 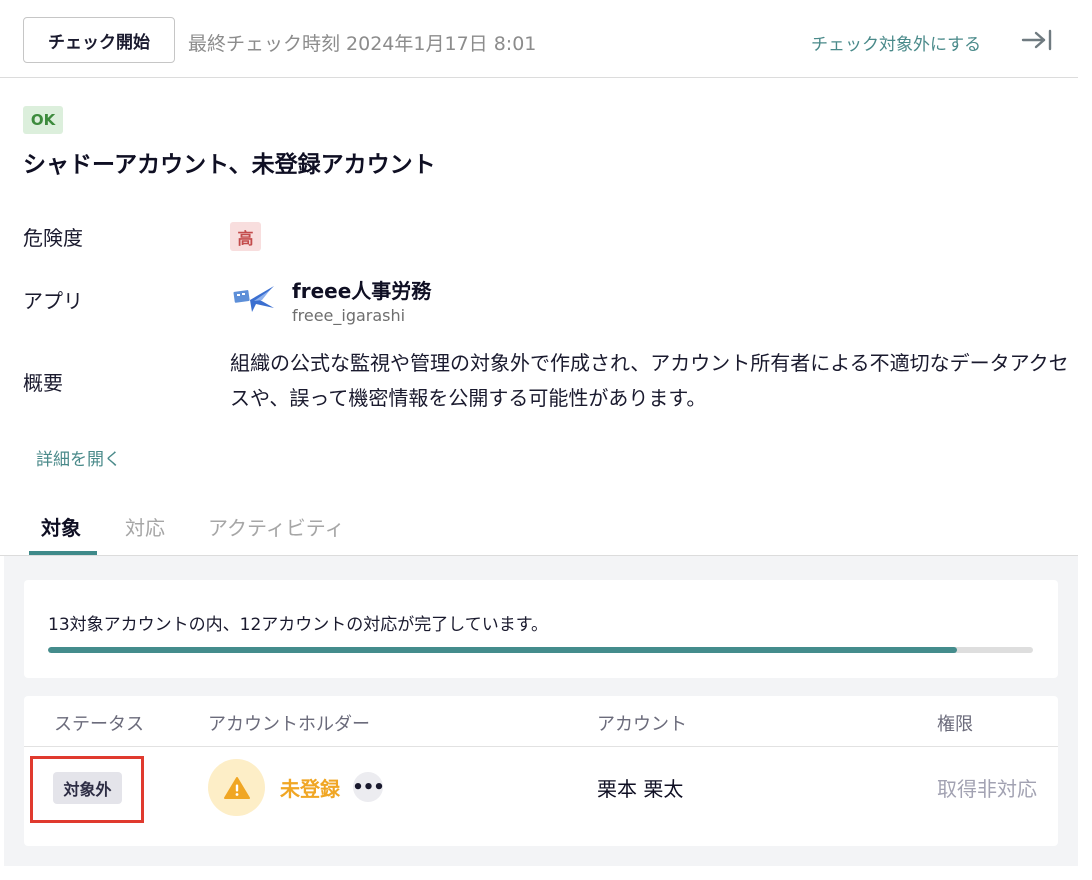 I want to click on risk-label: 危険度, so click(x=53, y=238).